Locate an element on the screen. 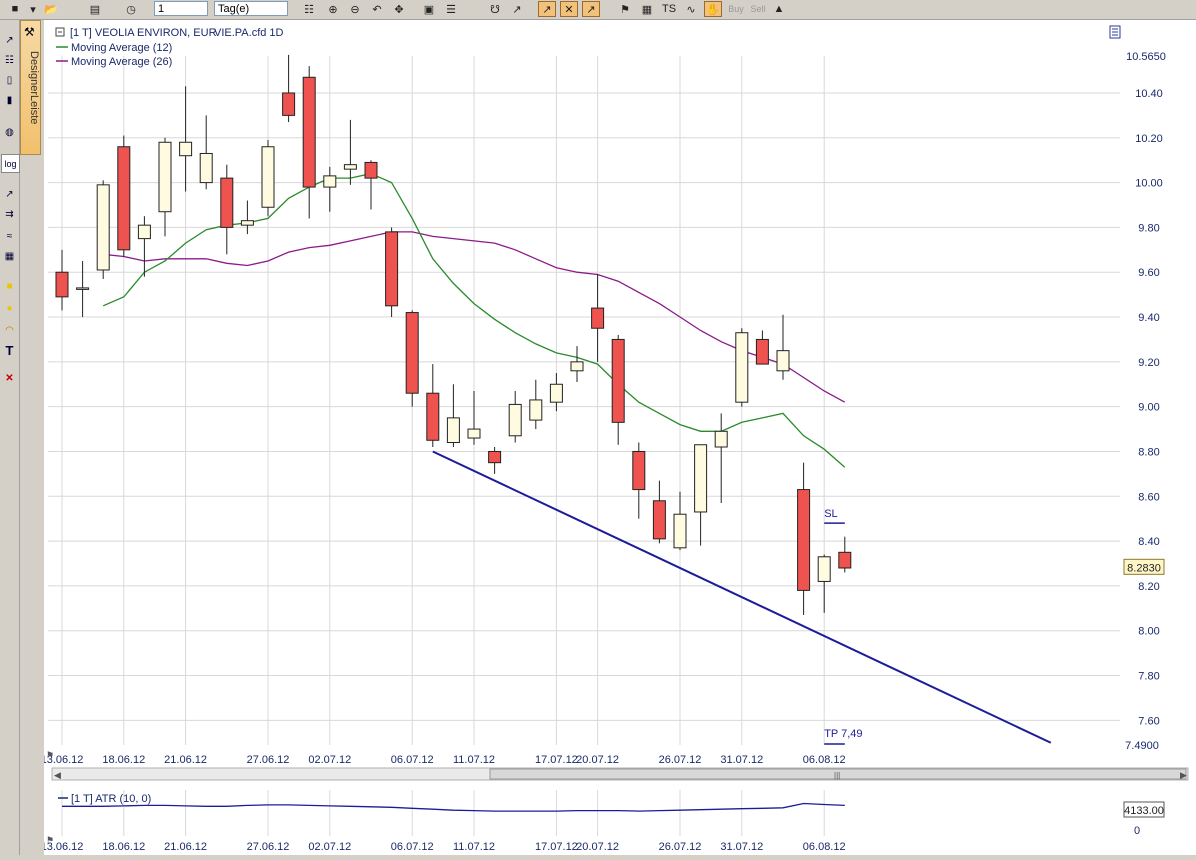  line-tool-icon: ↗ is located at coordinates (591, 9).